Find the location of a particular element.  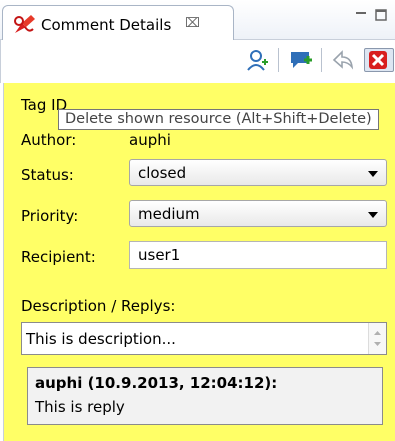

recipient-label: Recipient: is located at coordinates (58, 257).